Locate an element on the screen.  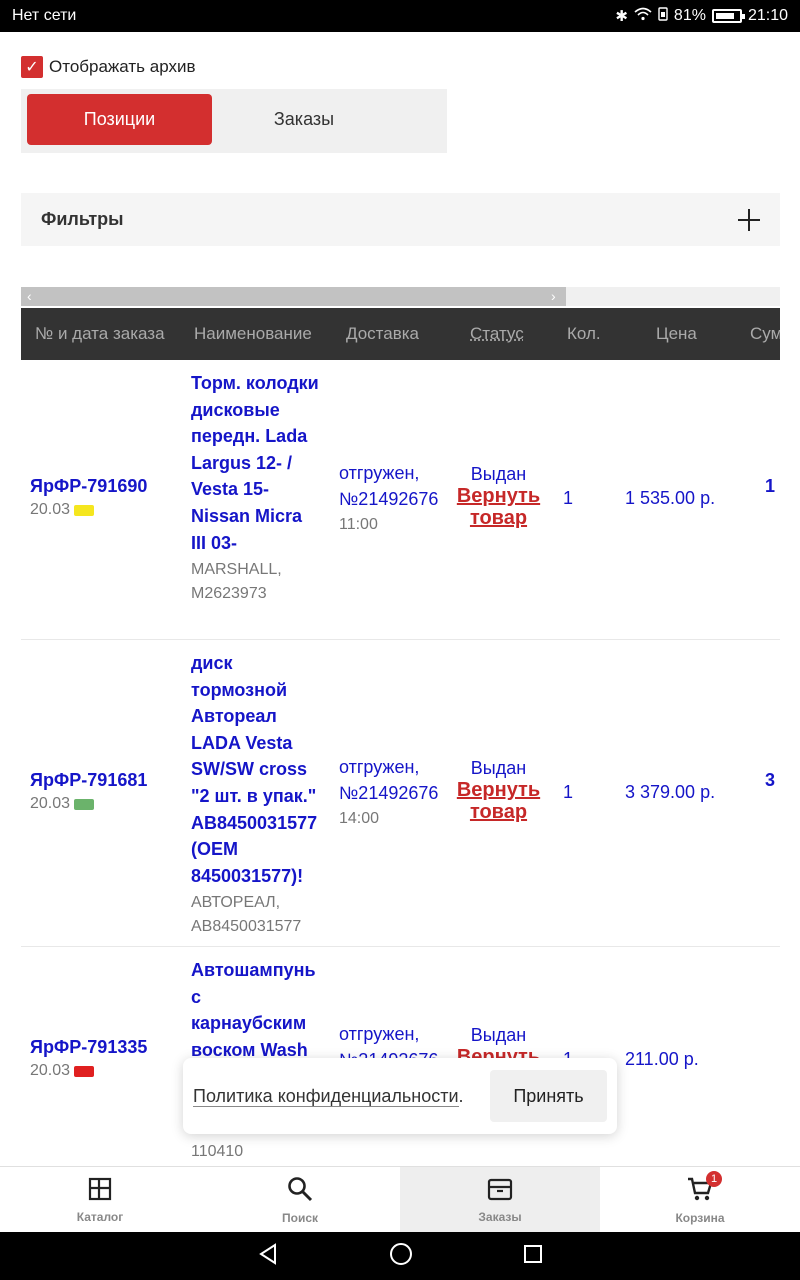
price: 211.00 р. is located at coordinates (662, 1059).